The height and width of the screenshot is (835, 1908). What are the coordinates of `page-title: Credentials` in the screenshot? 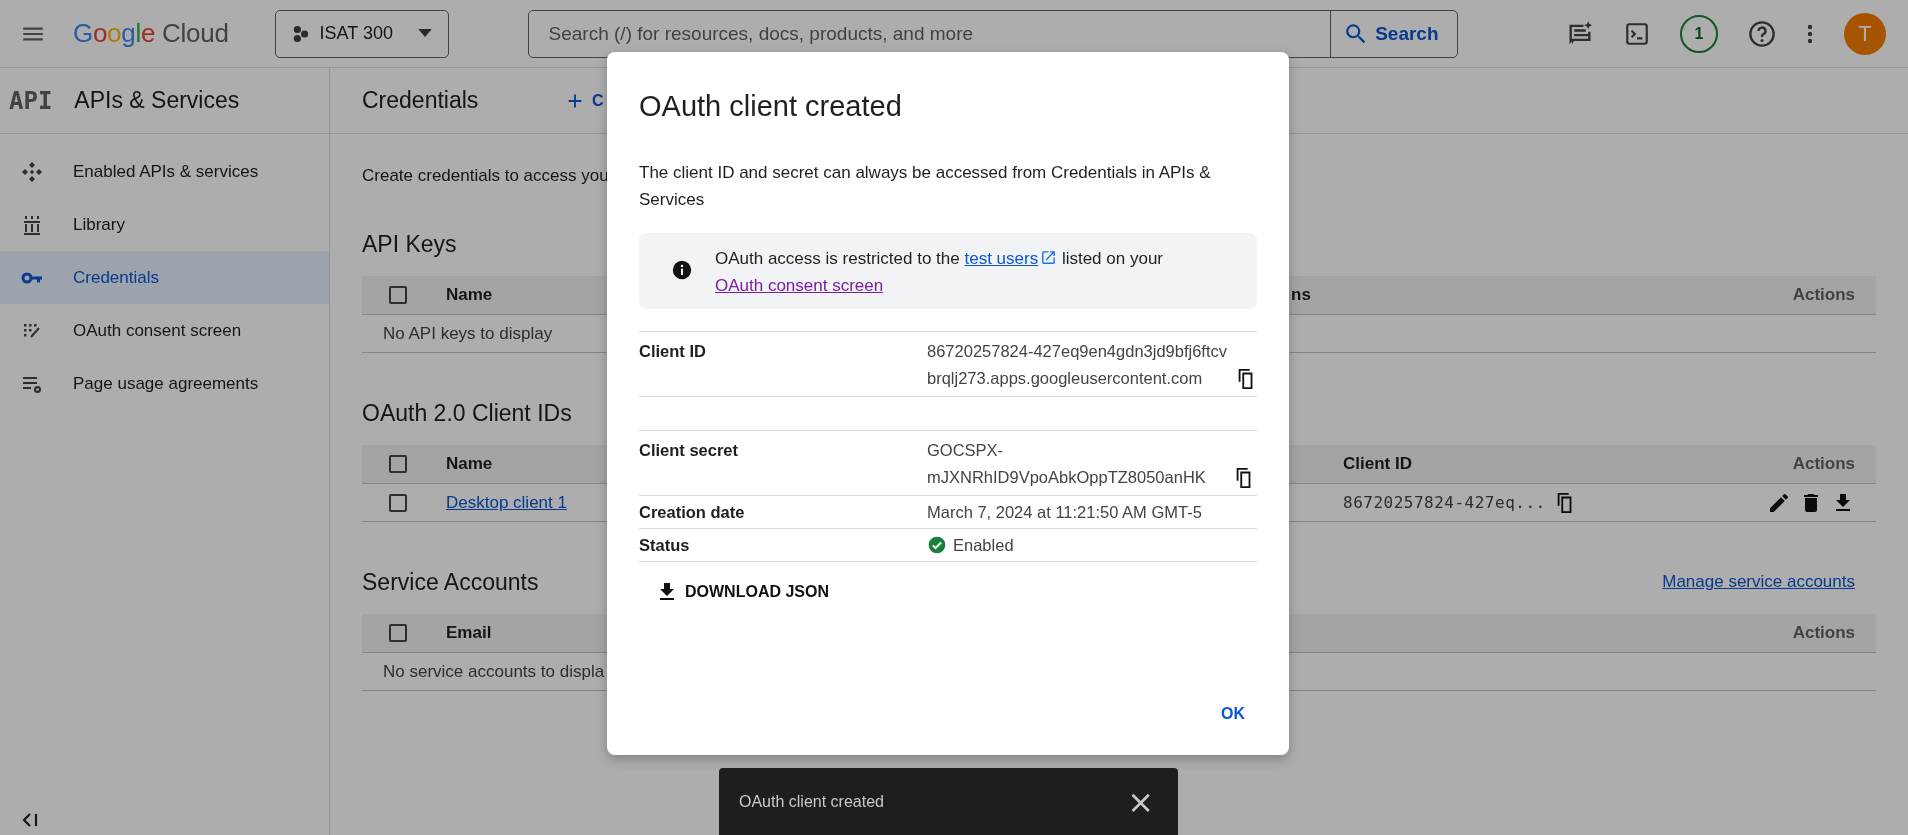 It's located at (421, 100).